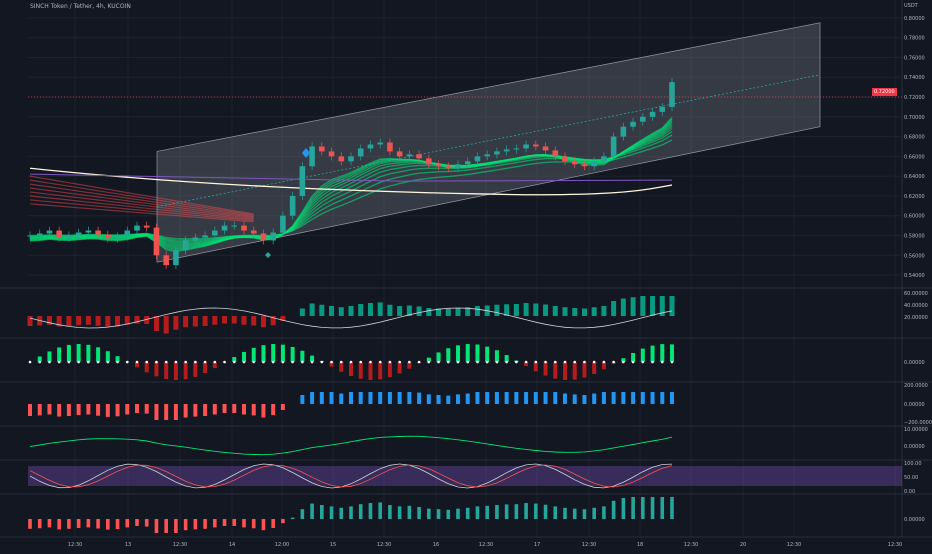  I want to click on y-tick-label: 0.78000, so click(914, 39).